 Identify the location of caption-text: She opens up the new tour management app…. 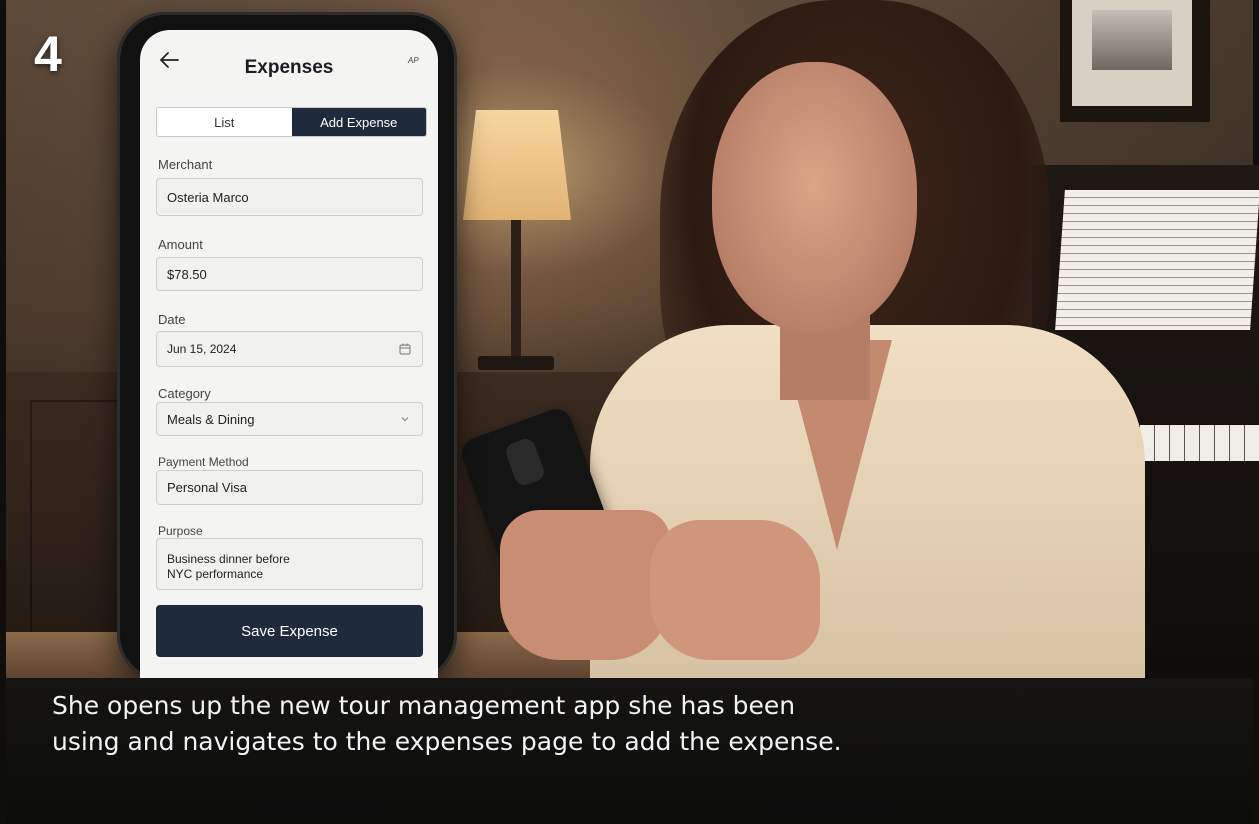
(447, 723).